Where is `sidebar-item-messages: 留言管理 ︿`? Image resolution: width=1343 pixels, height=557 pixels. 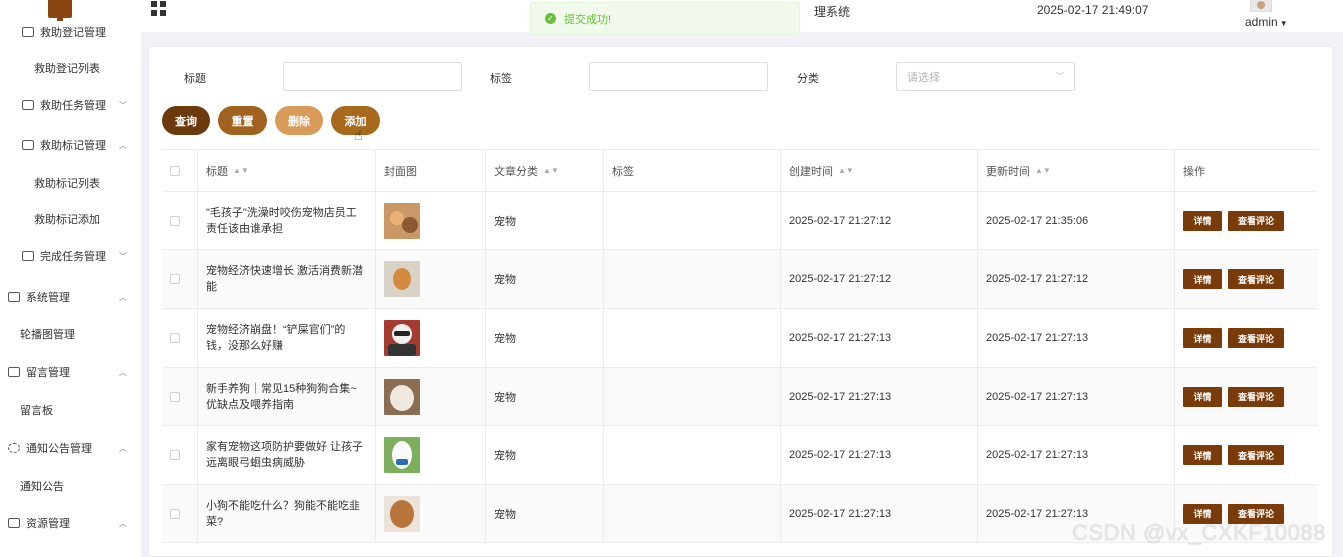 sidebar-item-messages: 留言管理 ︿ is located at coordinates (74, 372).